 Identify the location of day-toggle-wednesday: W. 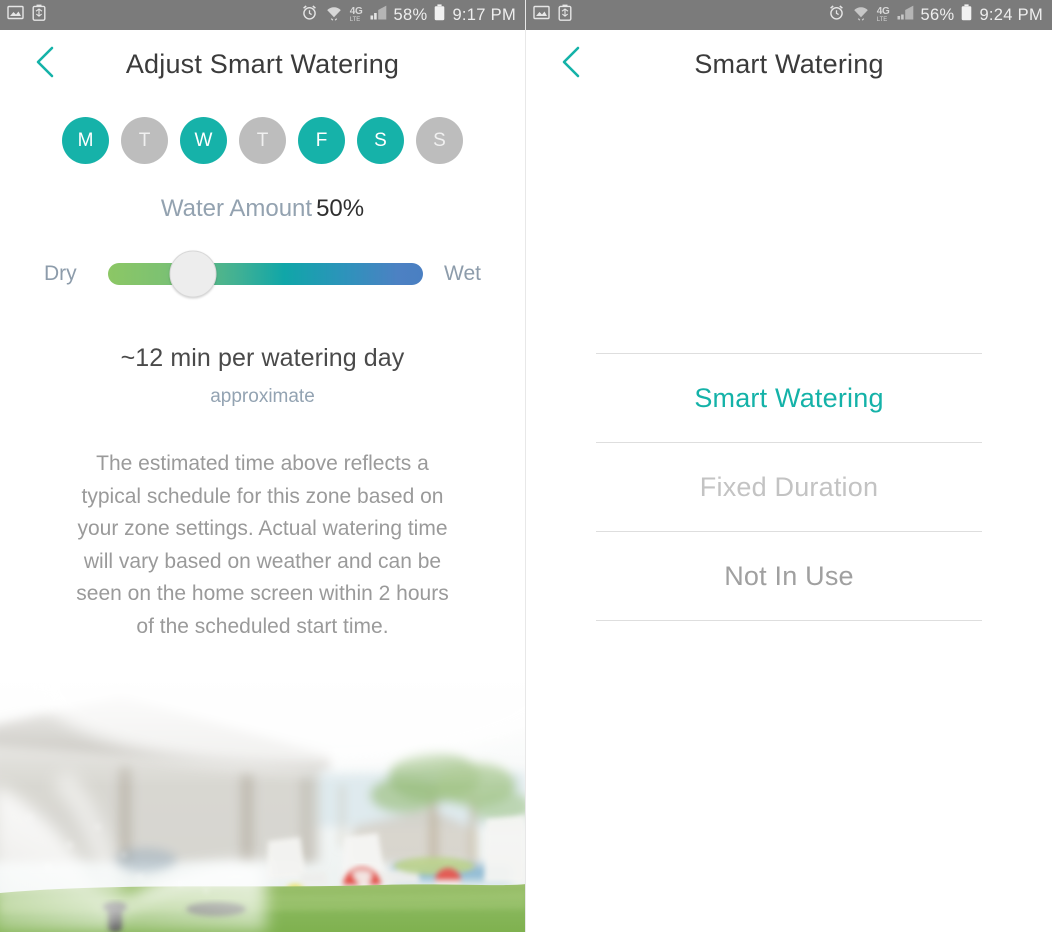
(203, 140).